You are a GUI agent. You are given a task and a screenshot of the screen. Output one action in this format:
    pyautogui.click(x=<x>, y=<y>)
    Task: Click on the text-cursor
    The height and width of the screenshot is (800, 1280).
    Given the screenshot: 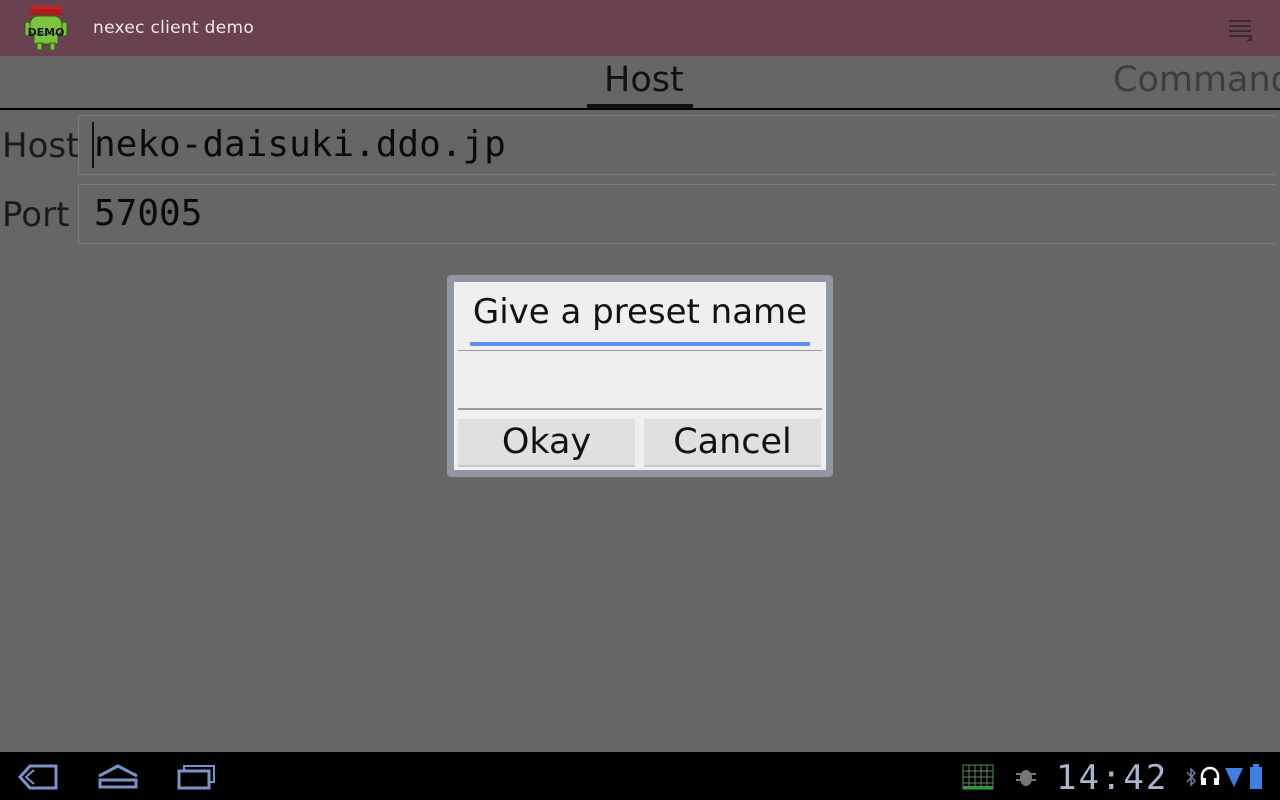 What is the action you would take?
    pyautogui.click(x=93, y=145)
    